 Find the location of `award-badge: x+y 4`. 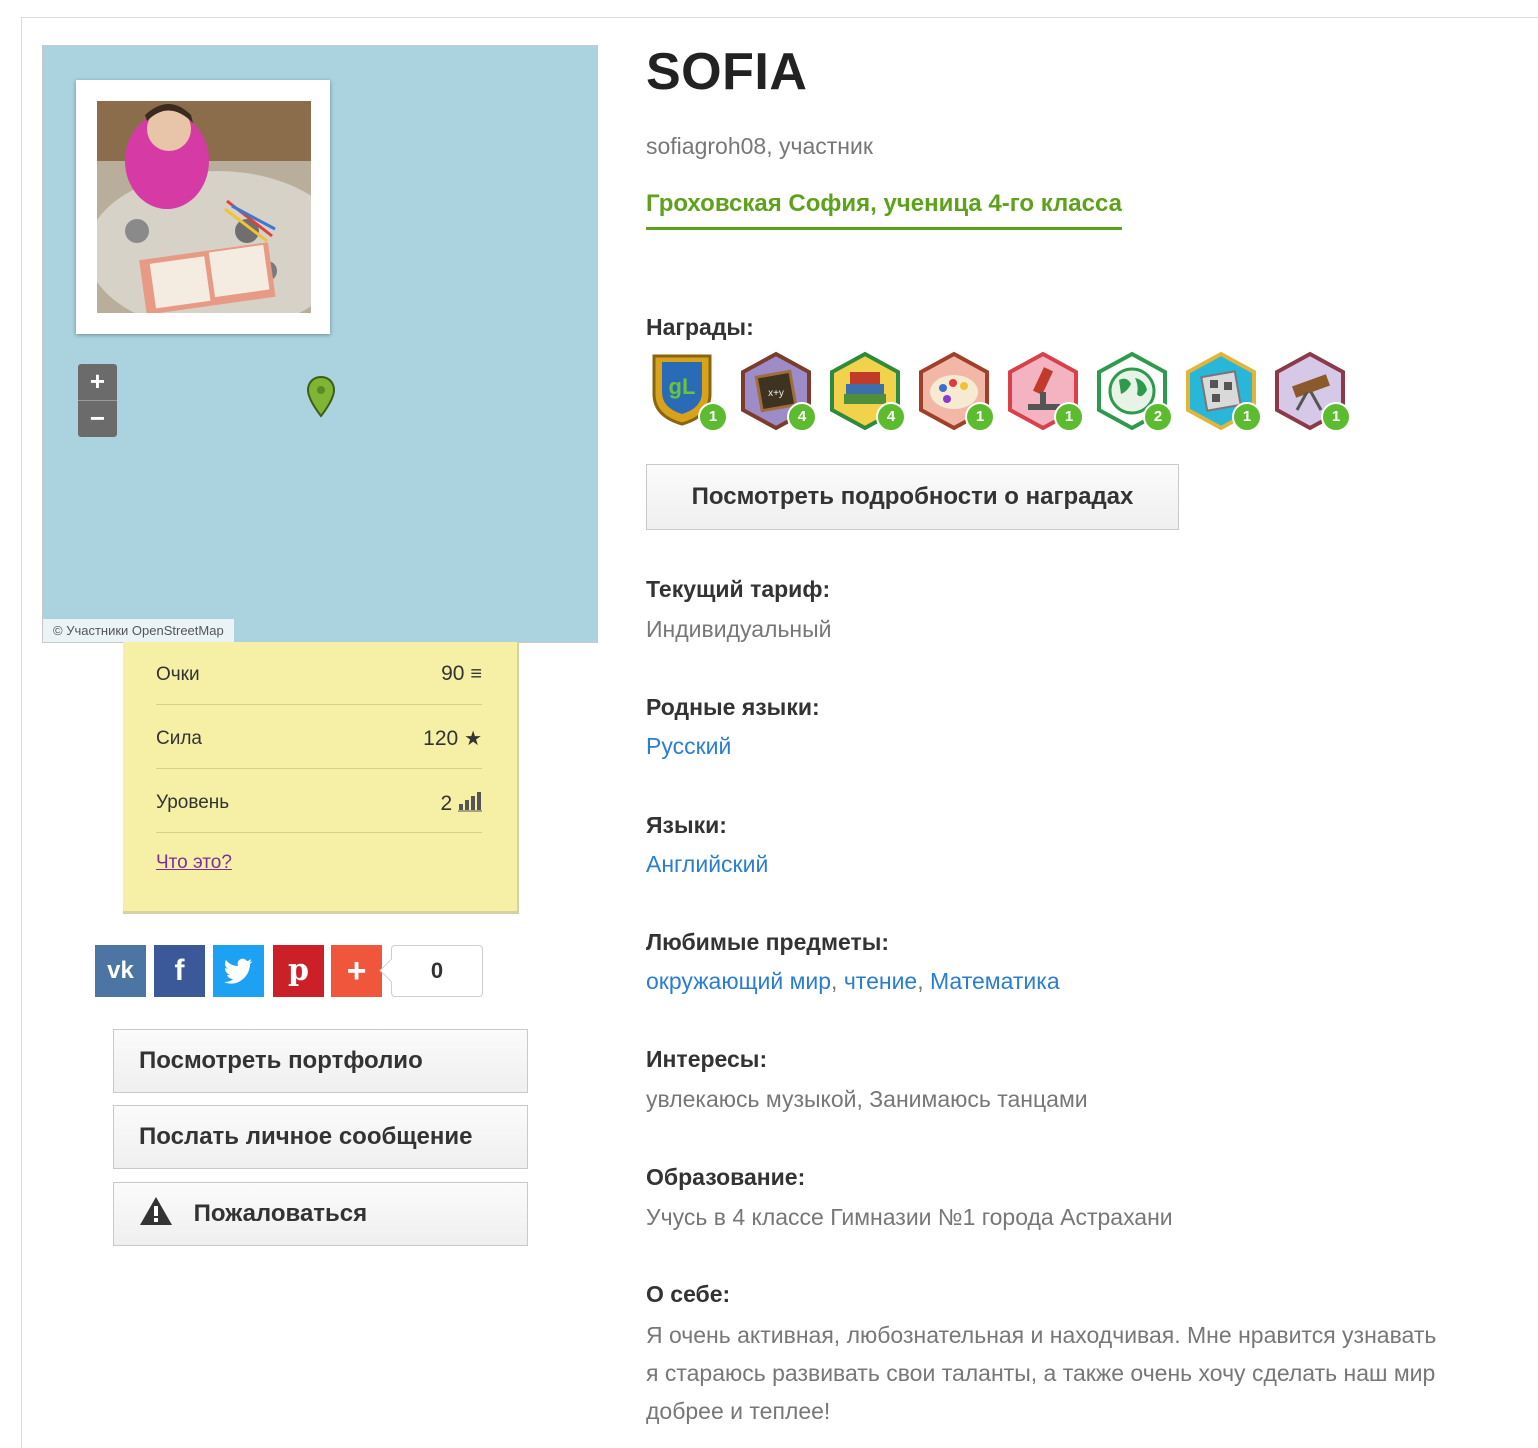

award-badge: x+y 4 is located at coordinates (776, 391).